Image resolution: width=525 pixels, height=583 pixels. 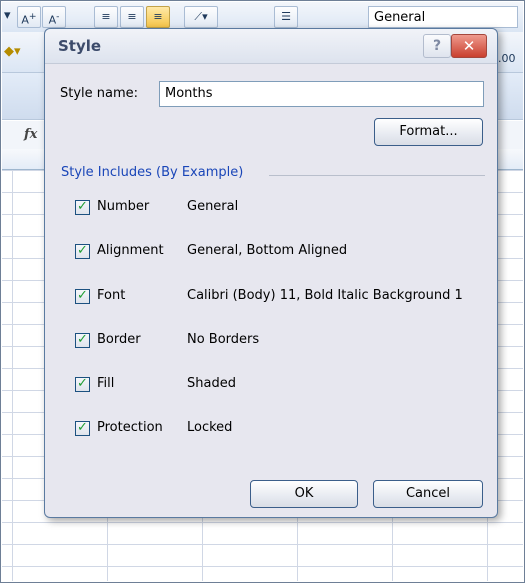 I want to click on ok-button: OK, so click(x=304, y=494).